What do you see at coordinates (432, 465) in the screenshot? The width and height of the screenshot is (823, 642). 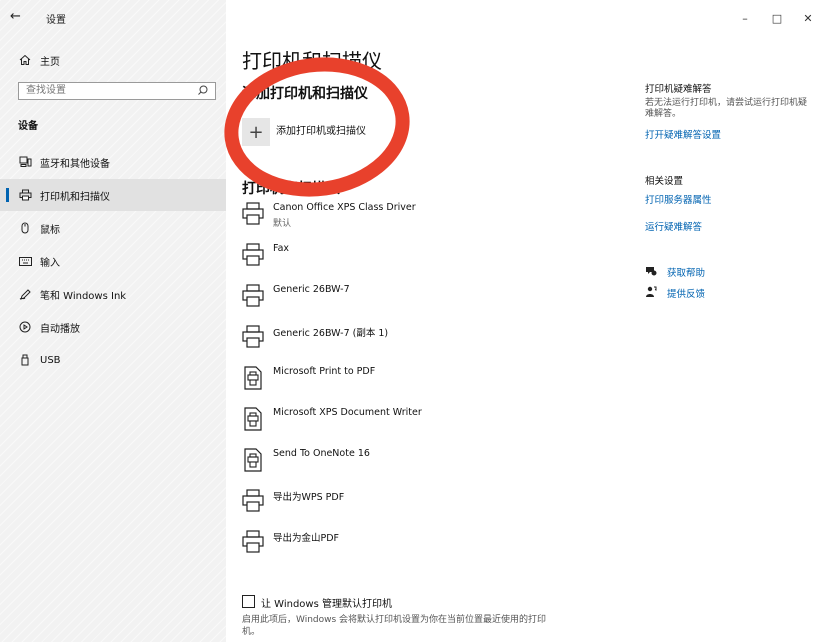 I see `printer-item: Send To OneNote 16` at bounding box center [432, 465].